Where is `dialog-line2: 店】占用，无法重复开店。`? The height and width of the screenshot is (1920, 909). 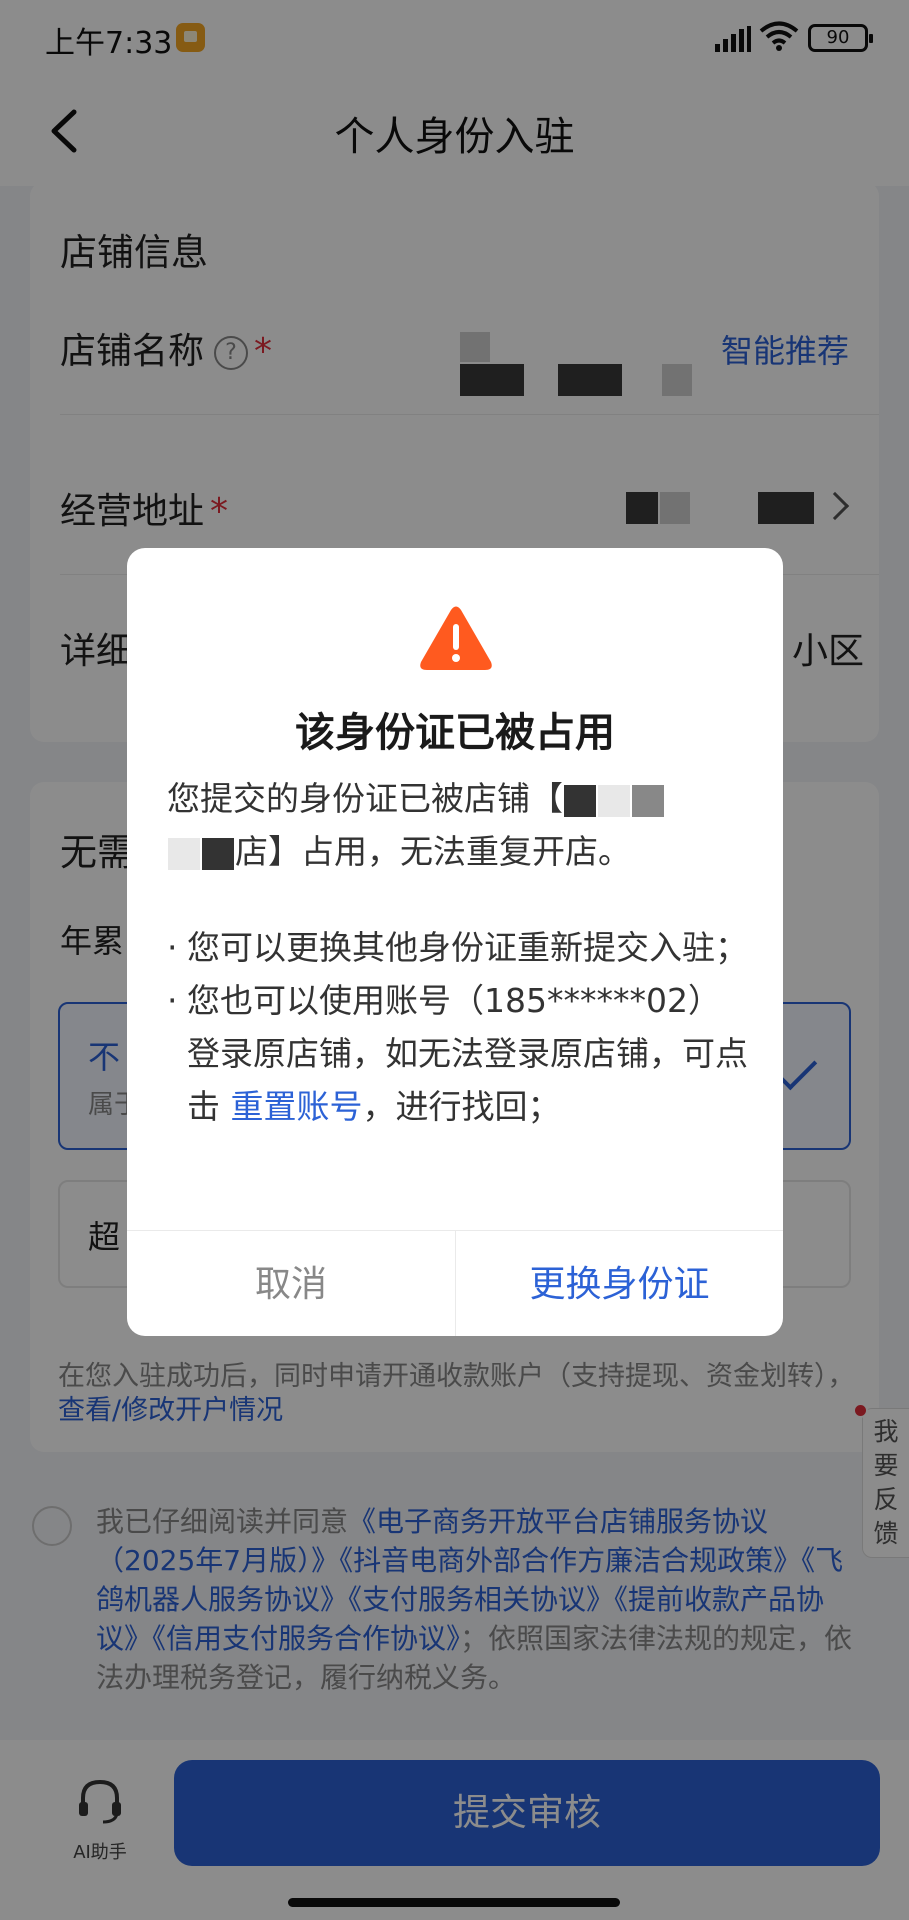
dialog-line2: 店】占用，无法重复开店。 is located at coordinates (433, 851).